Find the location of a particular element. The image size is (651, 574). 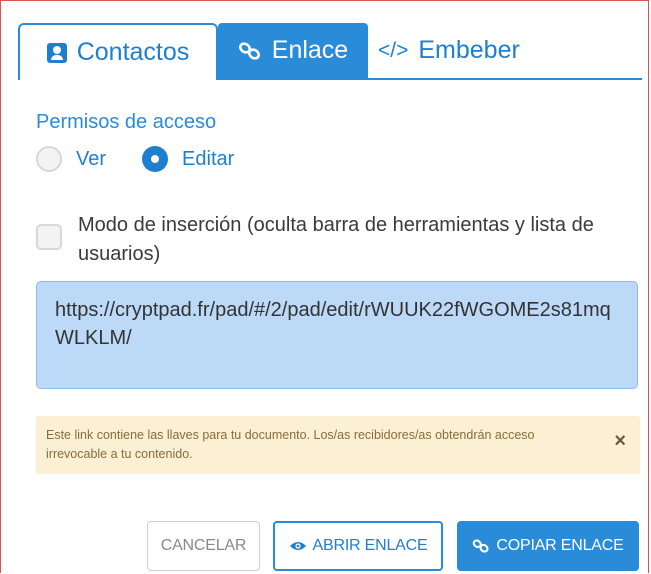

copy-link-button-label: COPIAR ENLACE is located at coordinates (560, 545).